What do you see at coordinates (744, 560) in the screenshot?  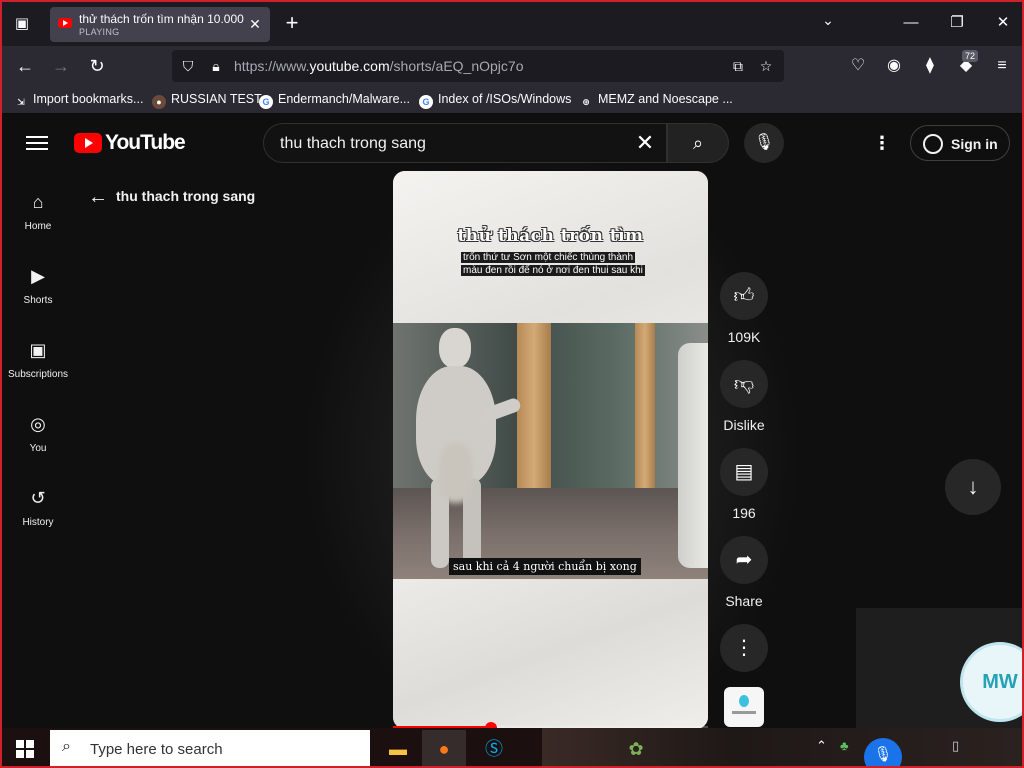 I see `share-icon: ➦` at bounding box center [744, 560].